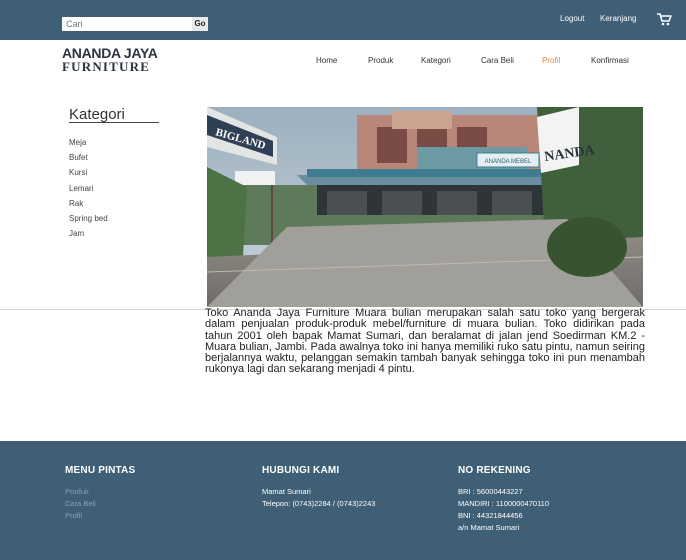 Image resolution: width=686 pixels, height=560 pixels. I want to click on category-item-bufet: Bufet, so click(88, 157).